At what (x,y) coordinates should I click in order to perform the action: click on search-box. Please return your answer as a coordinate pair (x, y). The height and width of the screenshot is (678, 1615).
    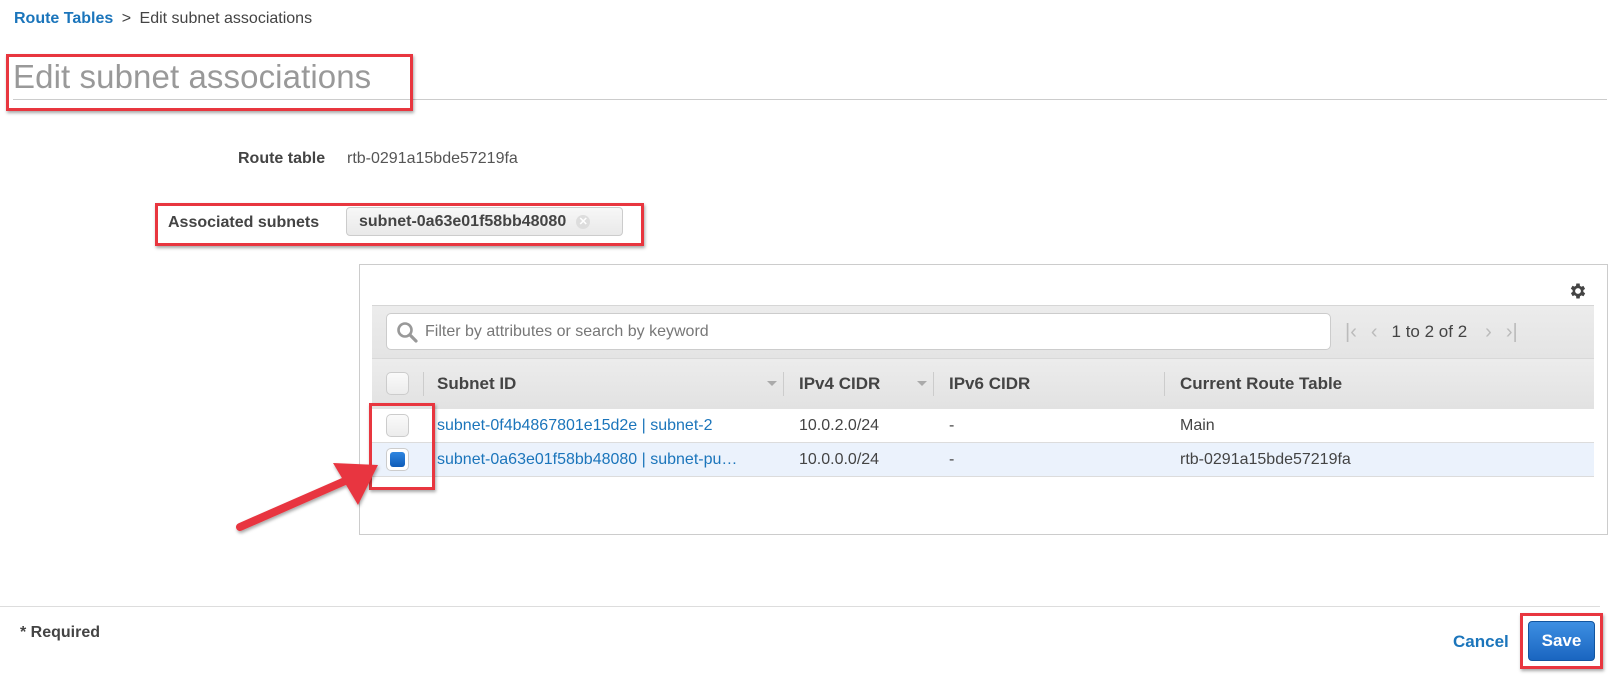
    Looking at the image, I should click on (858, 331).